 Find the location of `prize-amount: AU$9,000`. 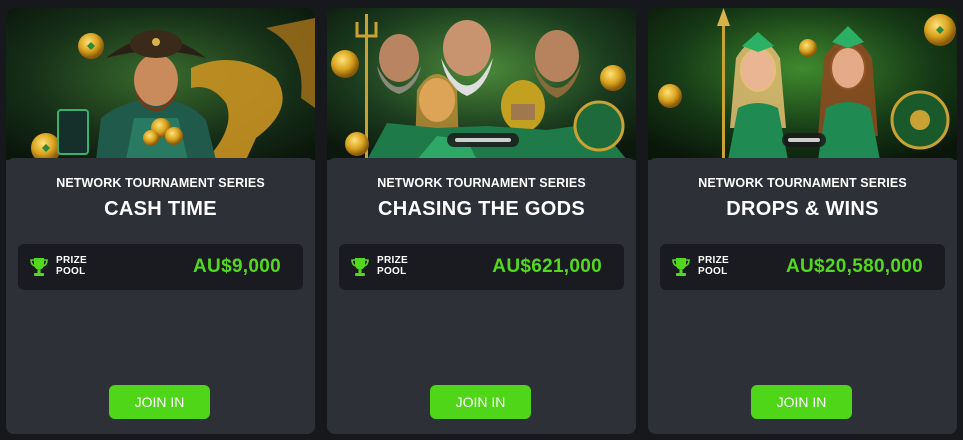

prize-amount: AU$9,000 is located at coordinates (237, 266).